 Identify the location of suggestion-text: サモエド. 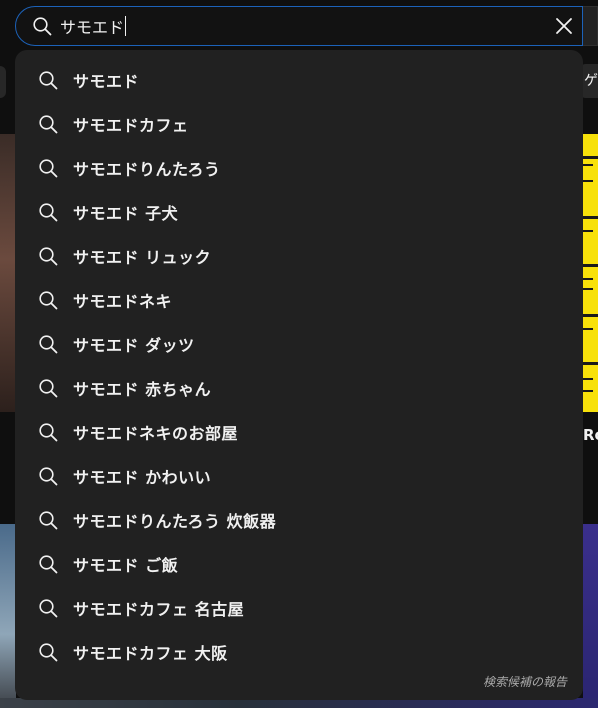
(106, 81).